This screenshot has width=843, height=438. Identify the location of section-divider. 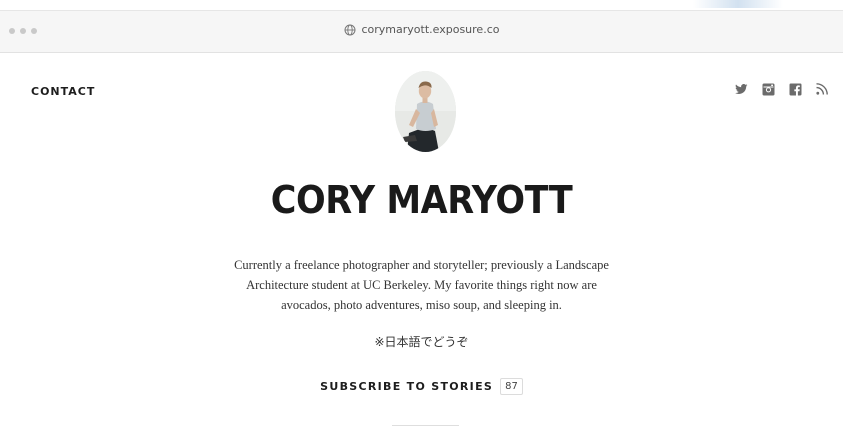
(425, 425).